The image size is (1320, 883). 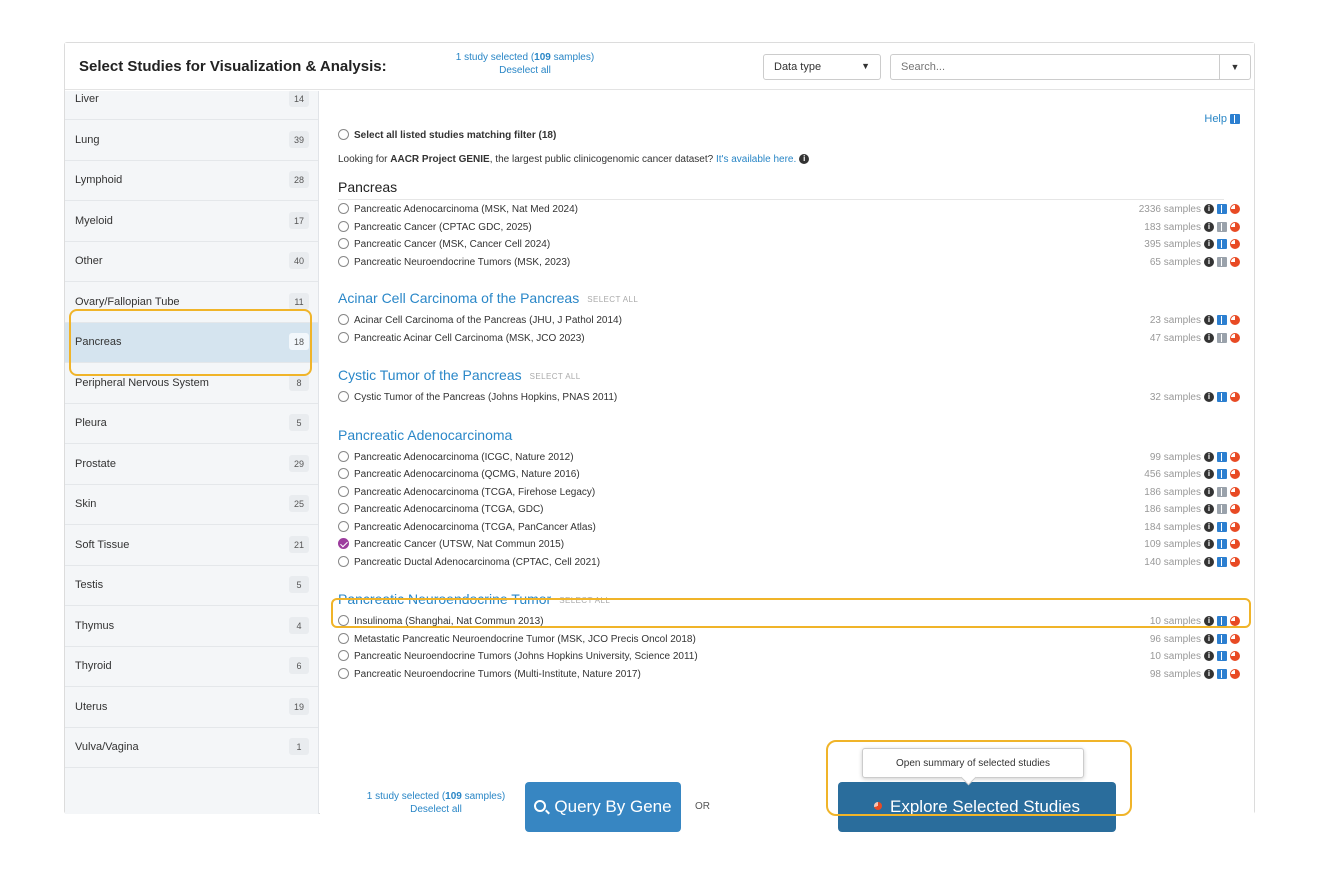 I want to click on study-row: Pancreatic Adenocarcinoma (TCGA, GDC), so click(x=441, y=512).